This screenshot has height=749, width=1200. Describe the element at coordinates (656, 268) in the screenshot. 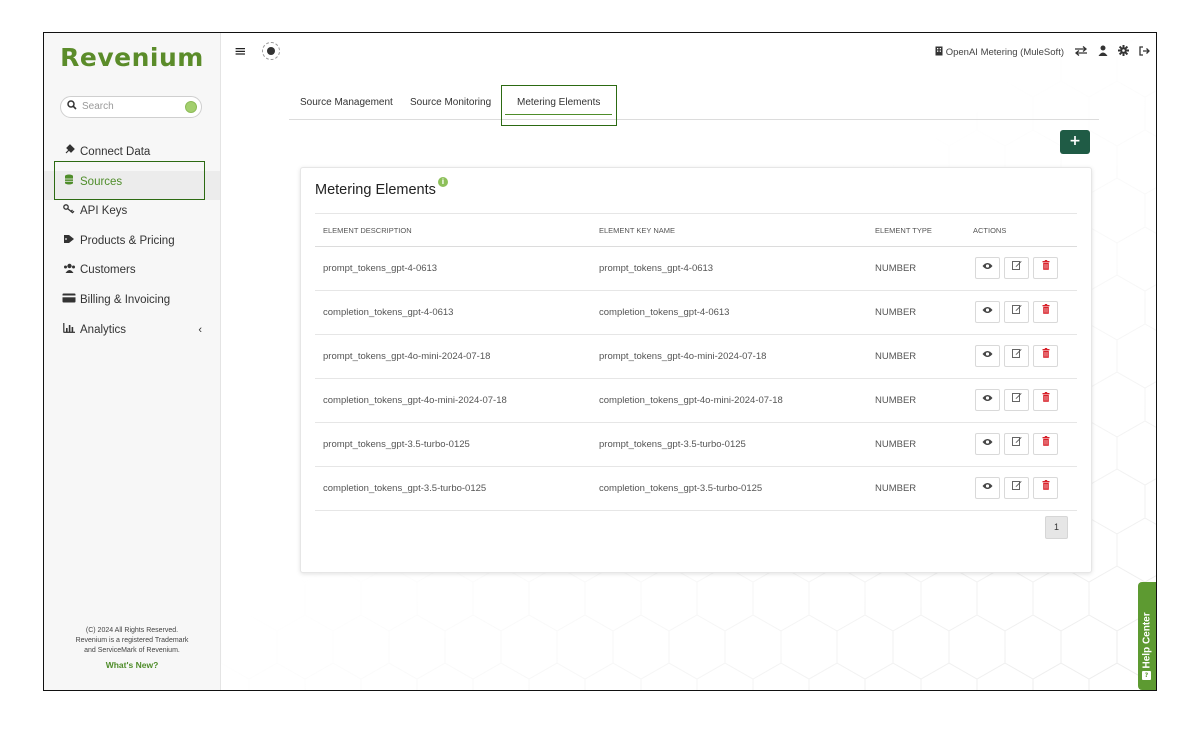

I see `element-key-name: prompt_tokens_gpt-4-0613` at that location.